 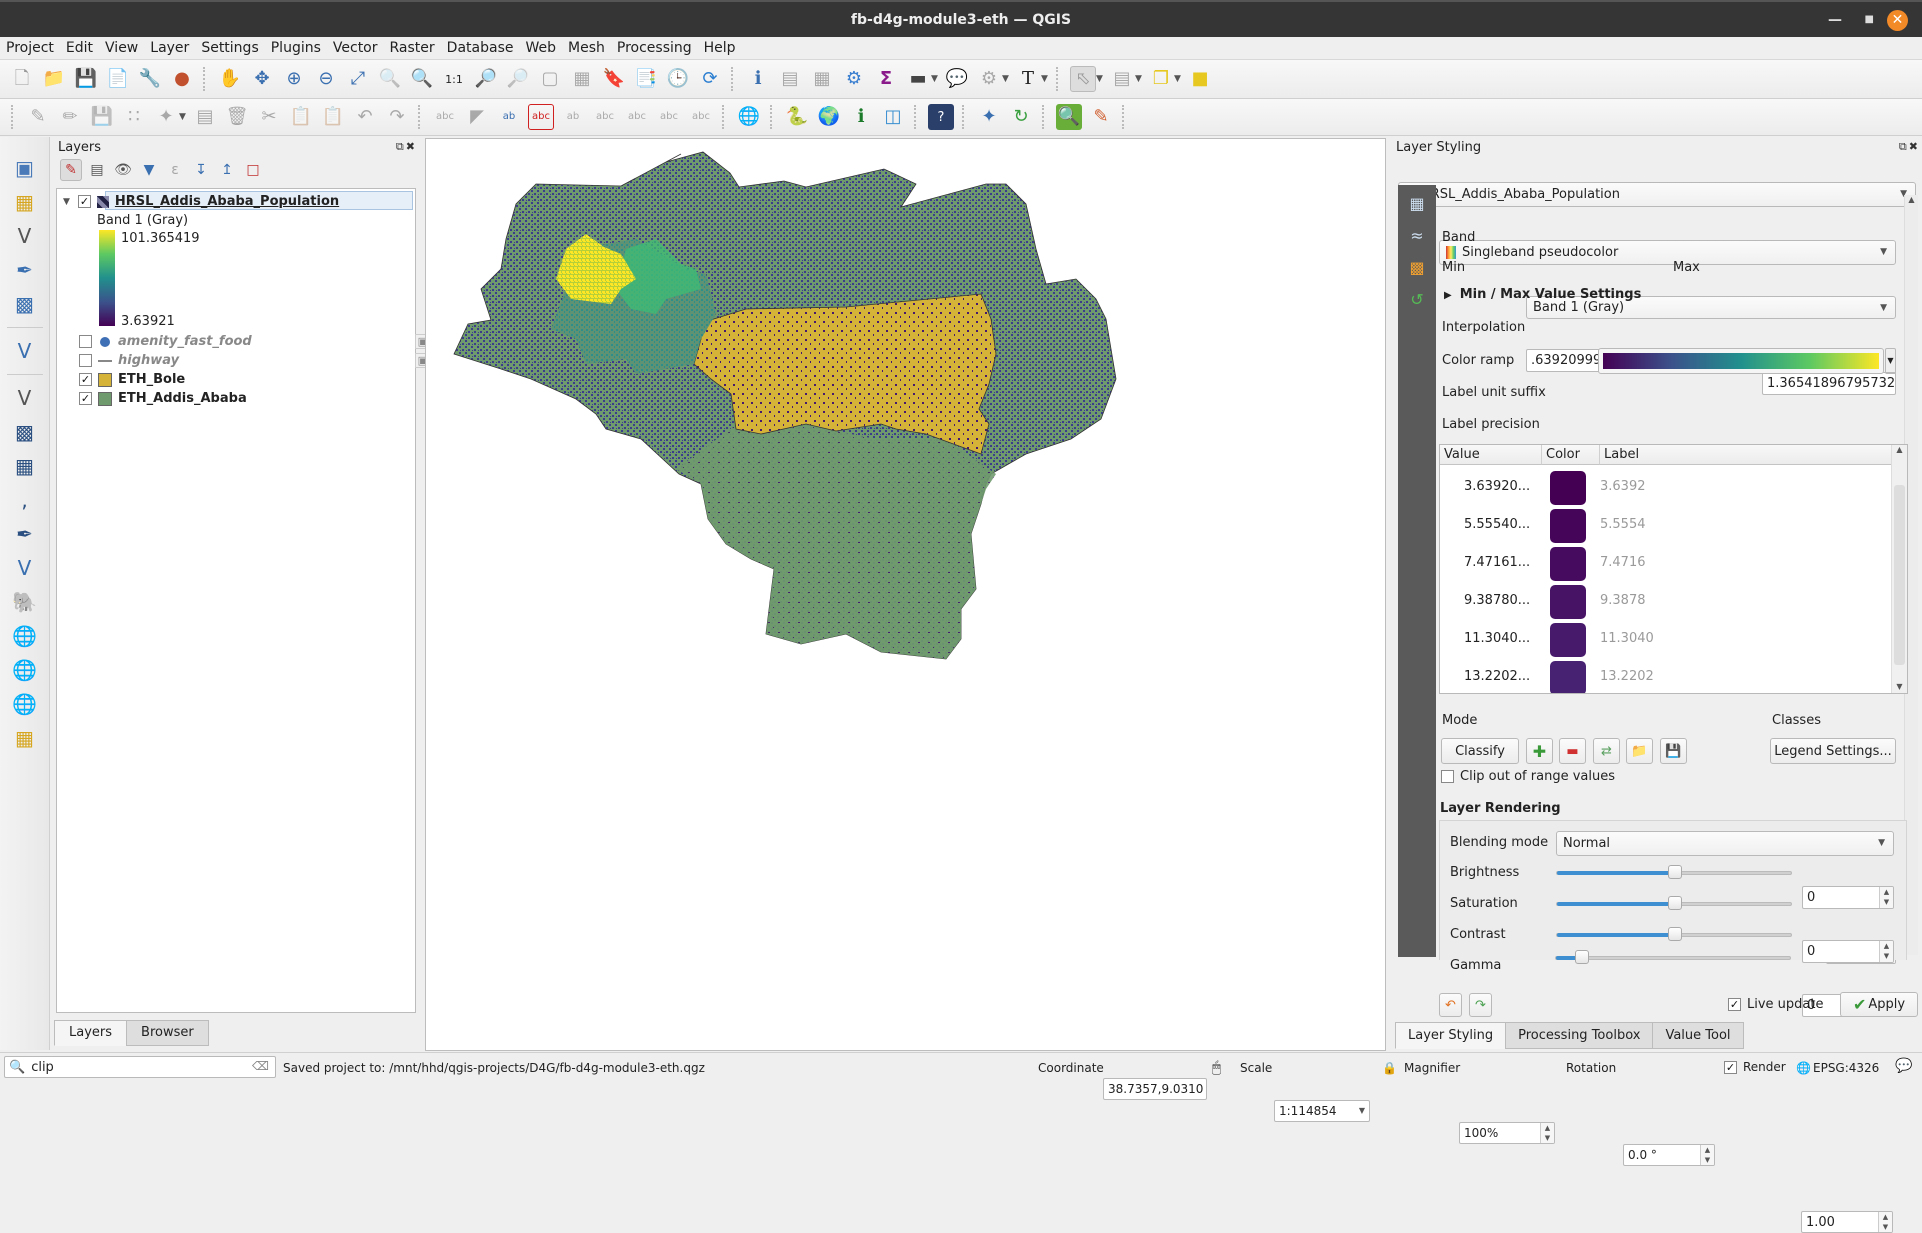 I want to click on data-source-manager-icon: ▣, so click(x=25, y=168).